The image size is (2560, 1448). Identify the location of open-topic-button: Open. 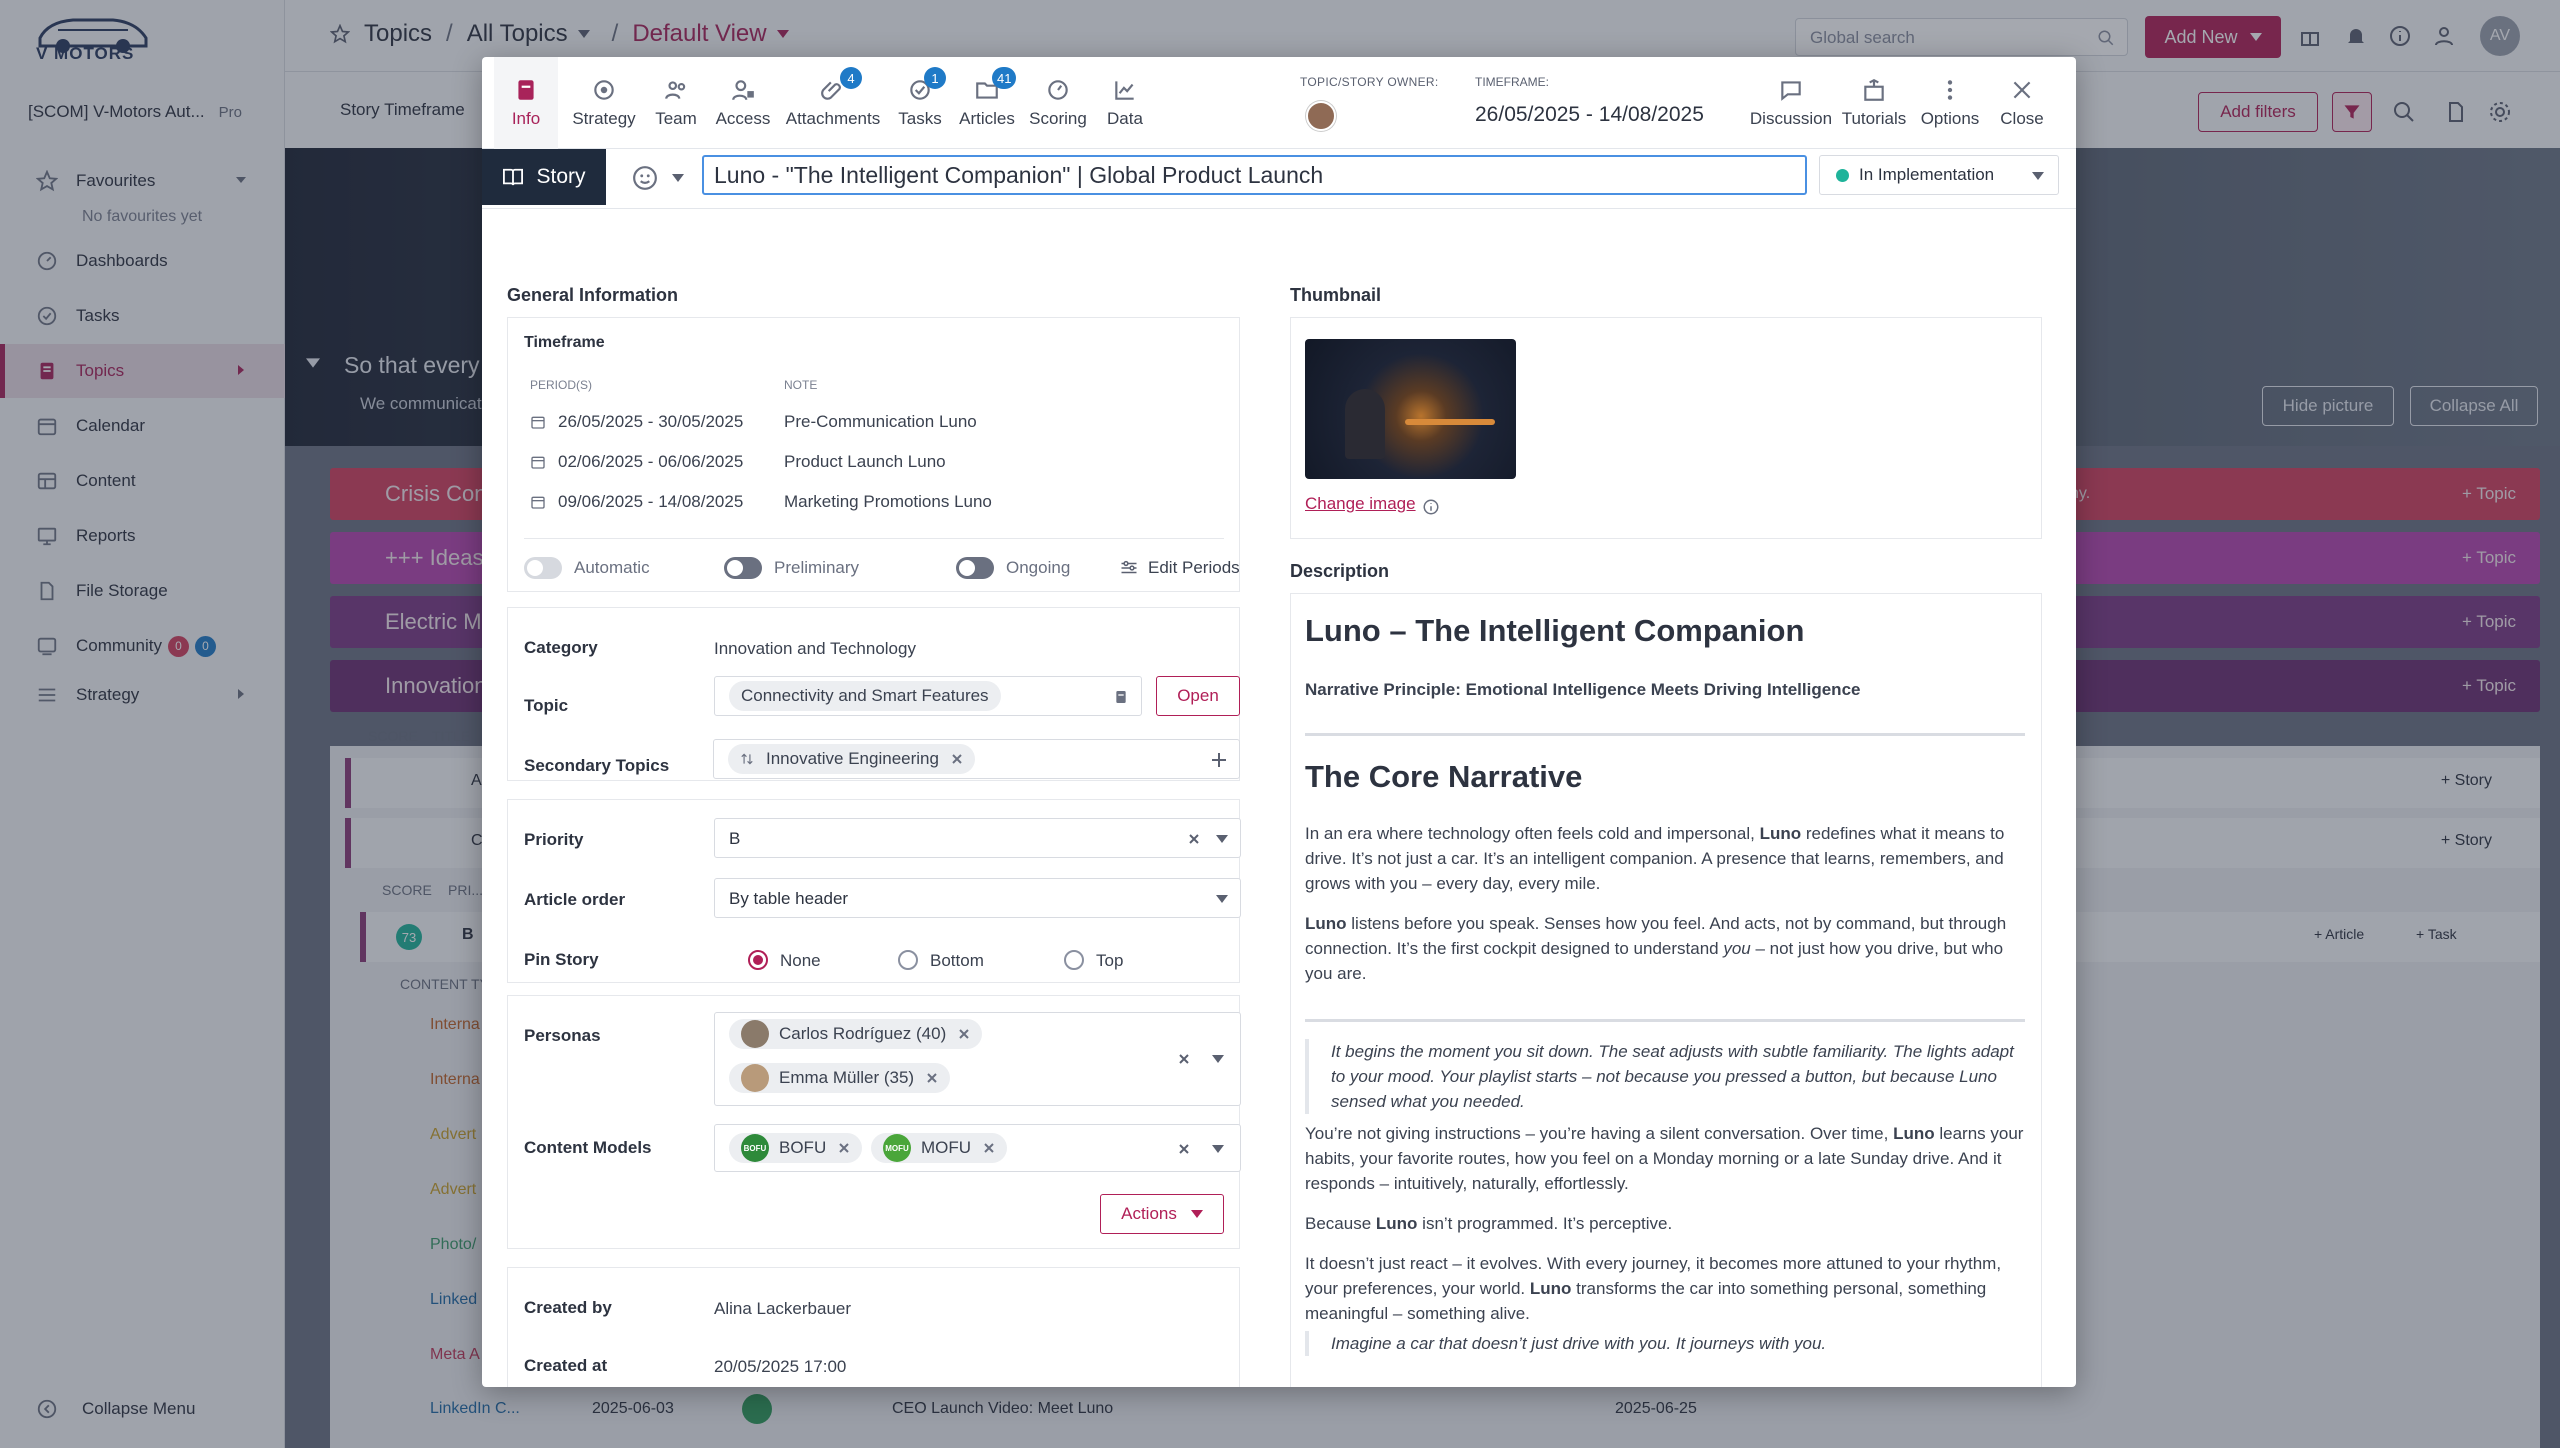
(1198, 696).